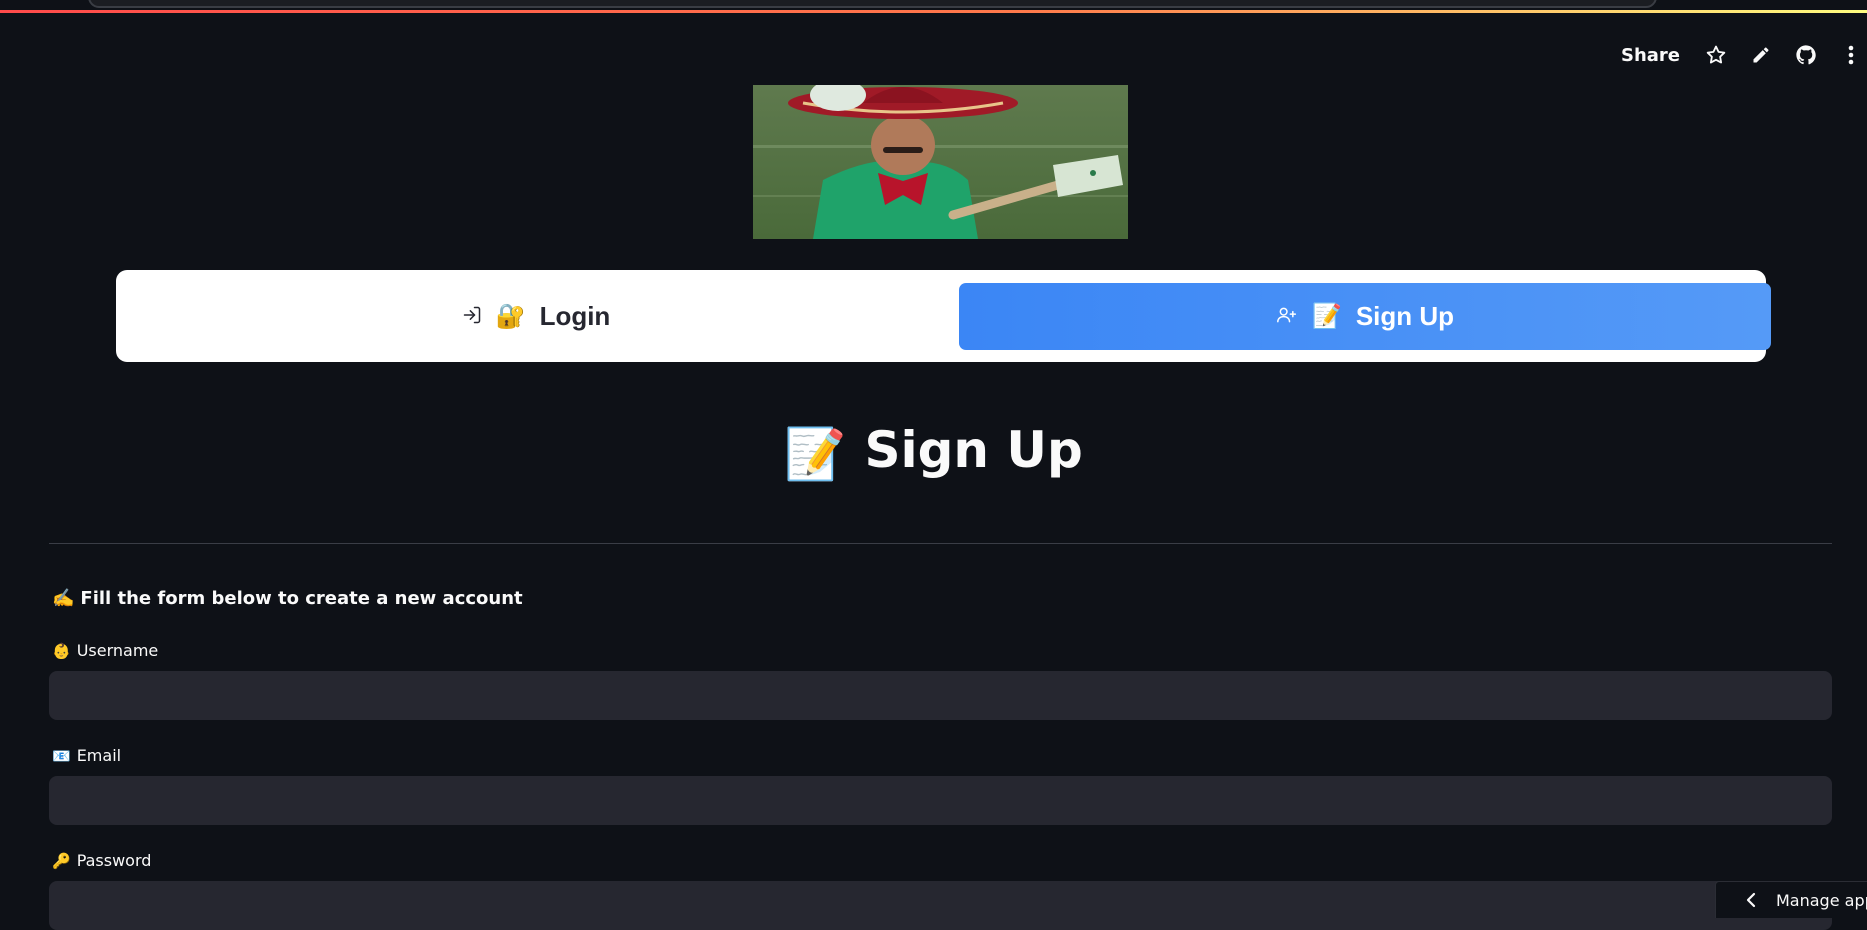 This screenshot has width=1867, height=930. What do you see at coordinates (933, 11) in the screenshot?
I see `app-accent-bar` at bounding box center [933, 11].